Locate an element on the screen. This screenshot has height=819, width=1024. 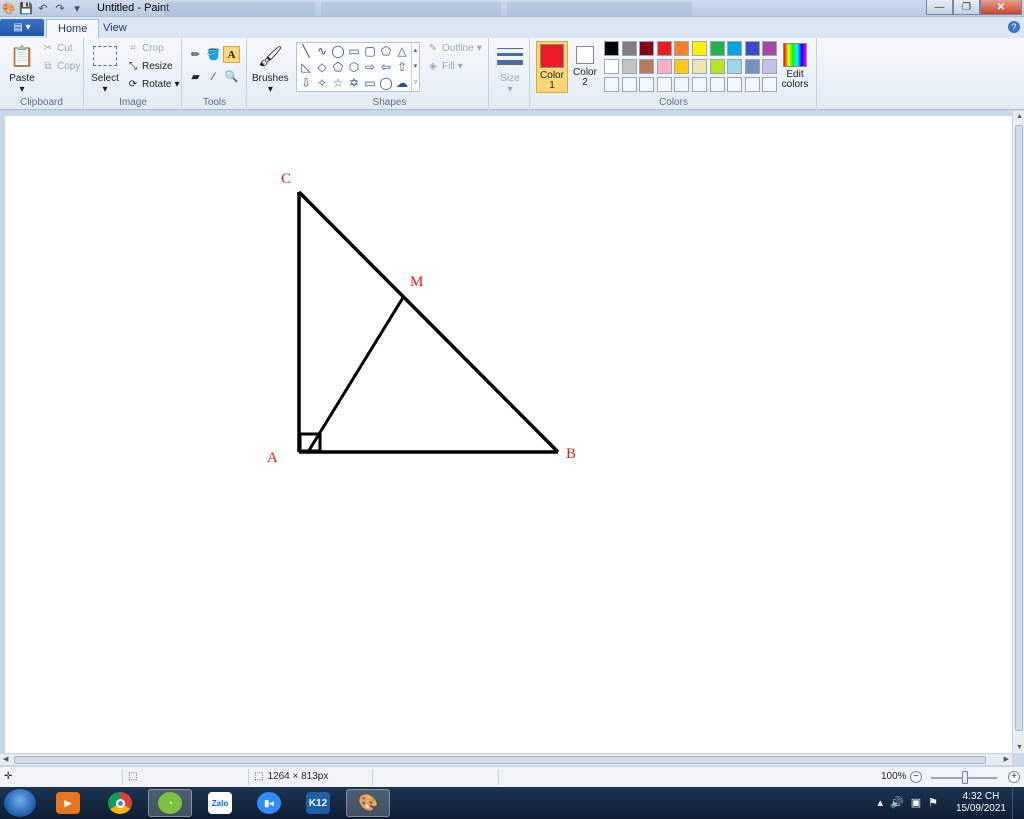
magnifier-icon: 🔍 is located at coordinates (231, 76).